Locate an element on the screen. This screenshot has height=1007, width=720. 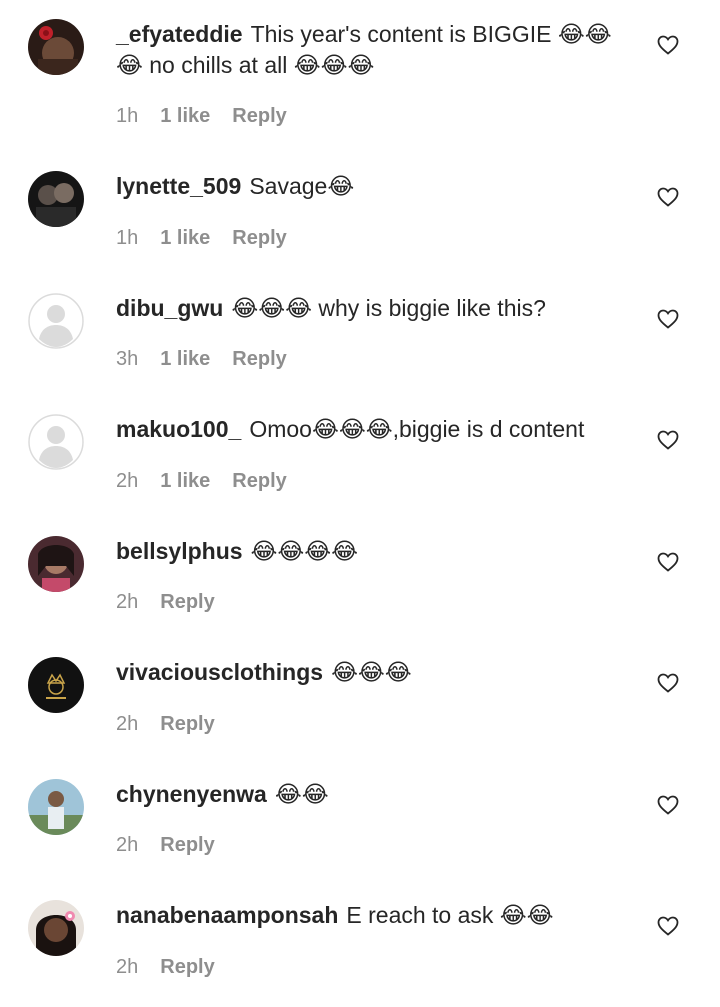
comment-body: nanabenaamponsah E reach to ask 😂😂 is located at coordinates (376, 915).